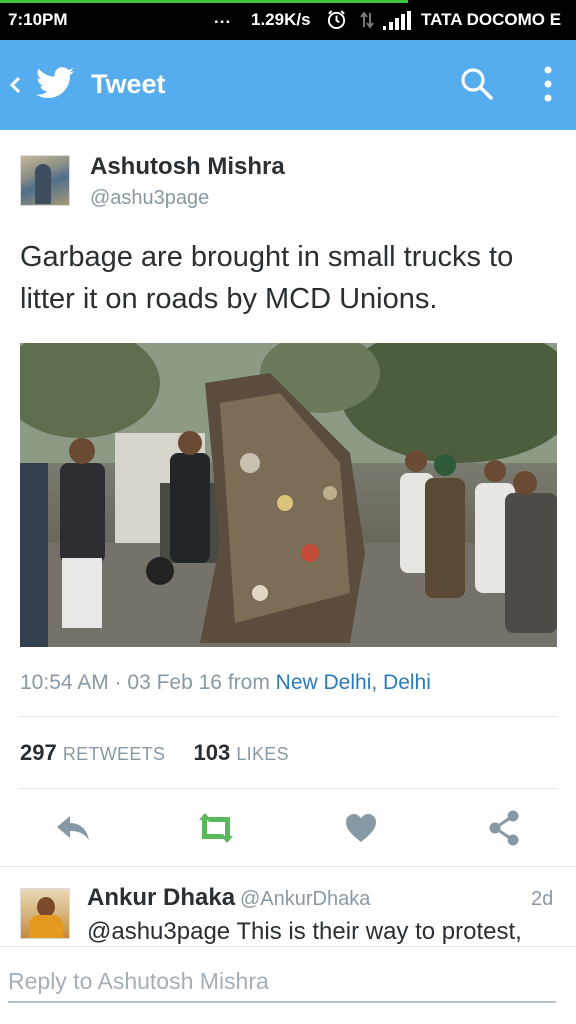 This screenshot has height=1024, width=576. What do you see at coordinates (73, 828) in the screenshot?
I see `reply-icon` at bounding box center [73, 828].